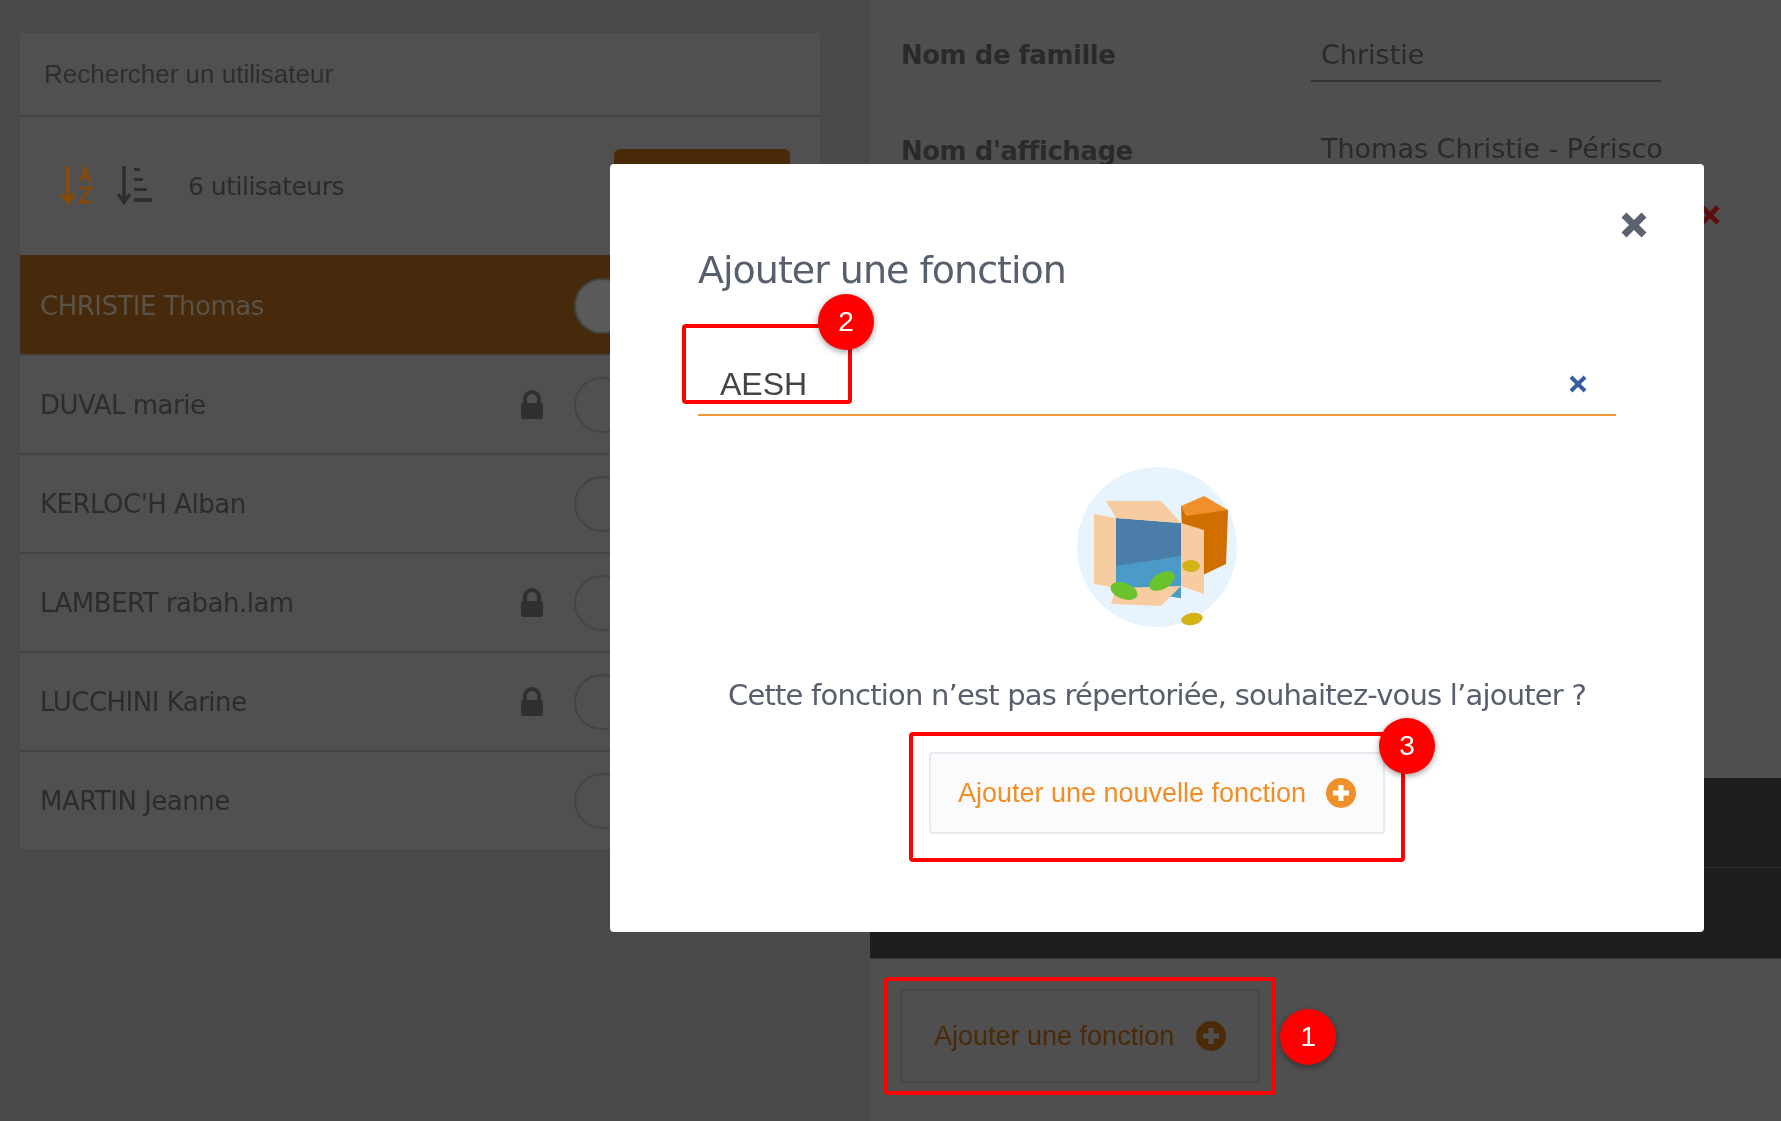 This screenshot has width=1781, height=1121. I want to click on annotation-badge: 3, so click(1407, 746).